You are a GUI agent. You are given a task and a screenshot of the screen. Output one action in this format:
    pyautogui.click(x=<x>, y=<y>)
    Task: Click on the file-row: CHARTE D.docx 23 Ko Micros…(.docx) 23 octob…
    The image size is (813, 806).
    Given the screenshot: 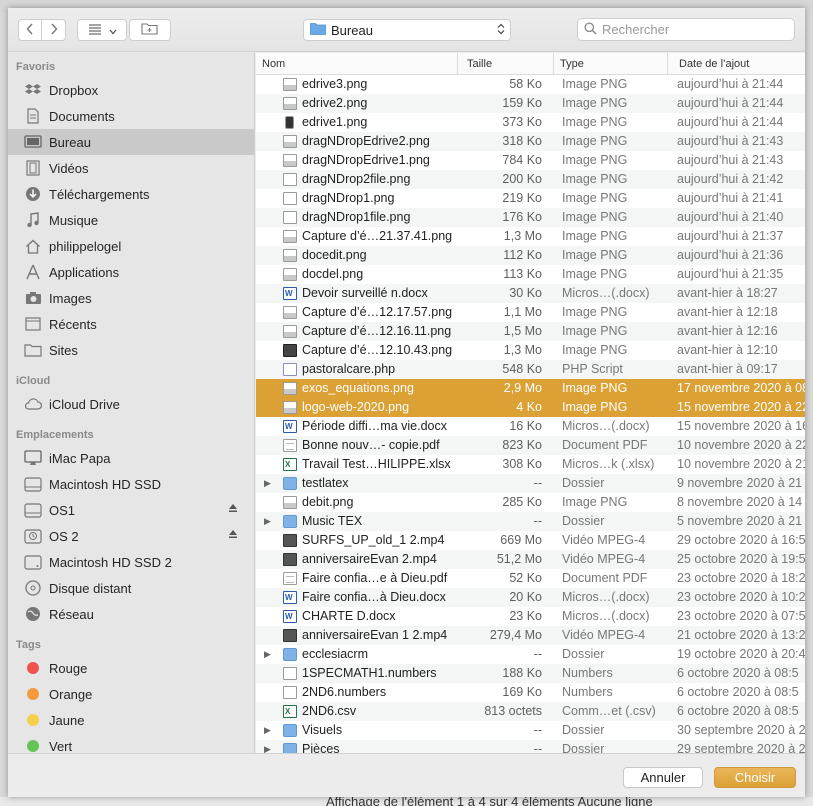 What is the action you would take?
    pyautogui.click(x=530, y=616)
    